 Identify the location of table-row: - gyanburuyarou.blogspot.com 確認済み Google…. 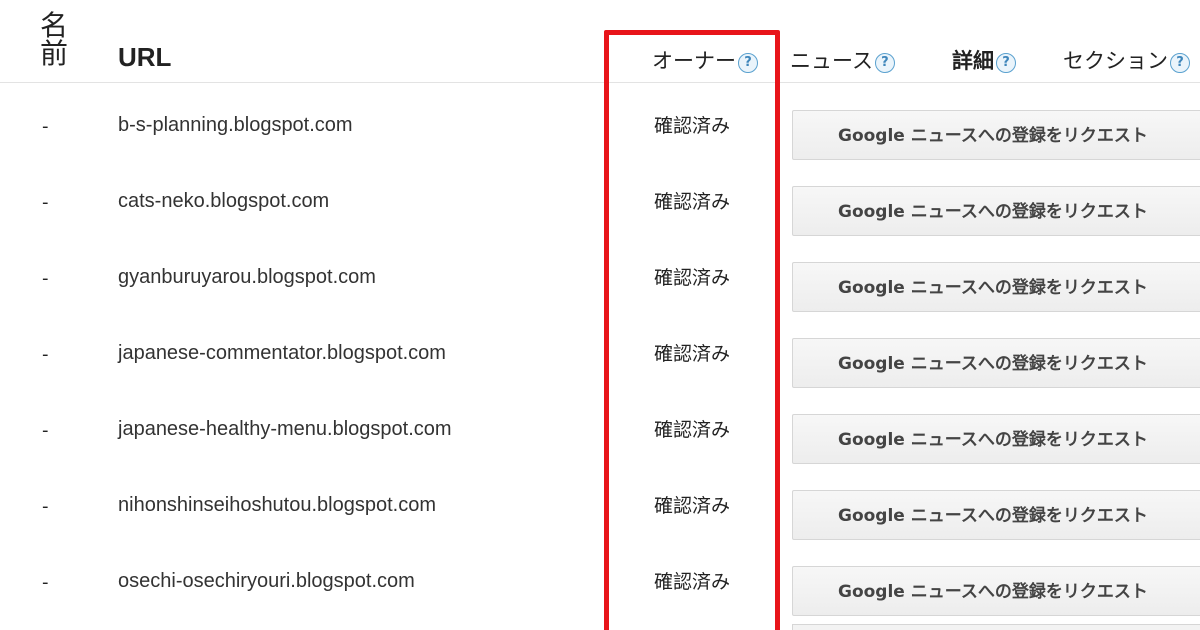
(600, 282).